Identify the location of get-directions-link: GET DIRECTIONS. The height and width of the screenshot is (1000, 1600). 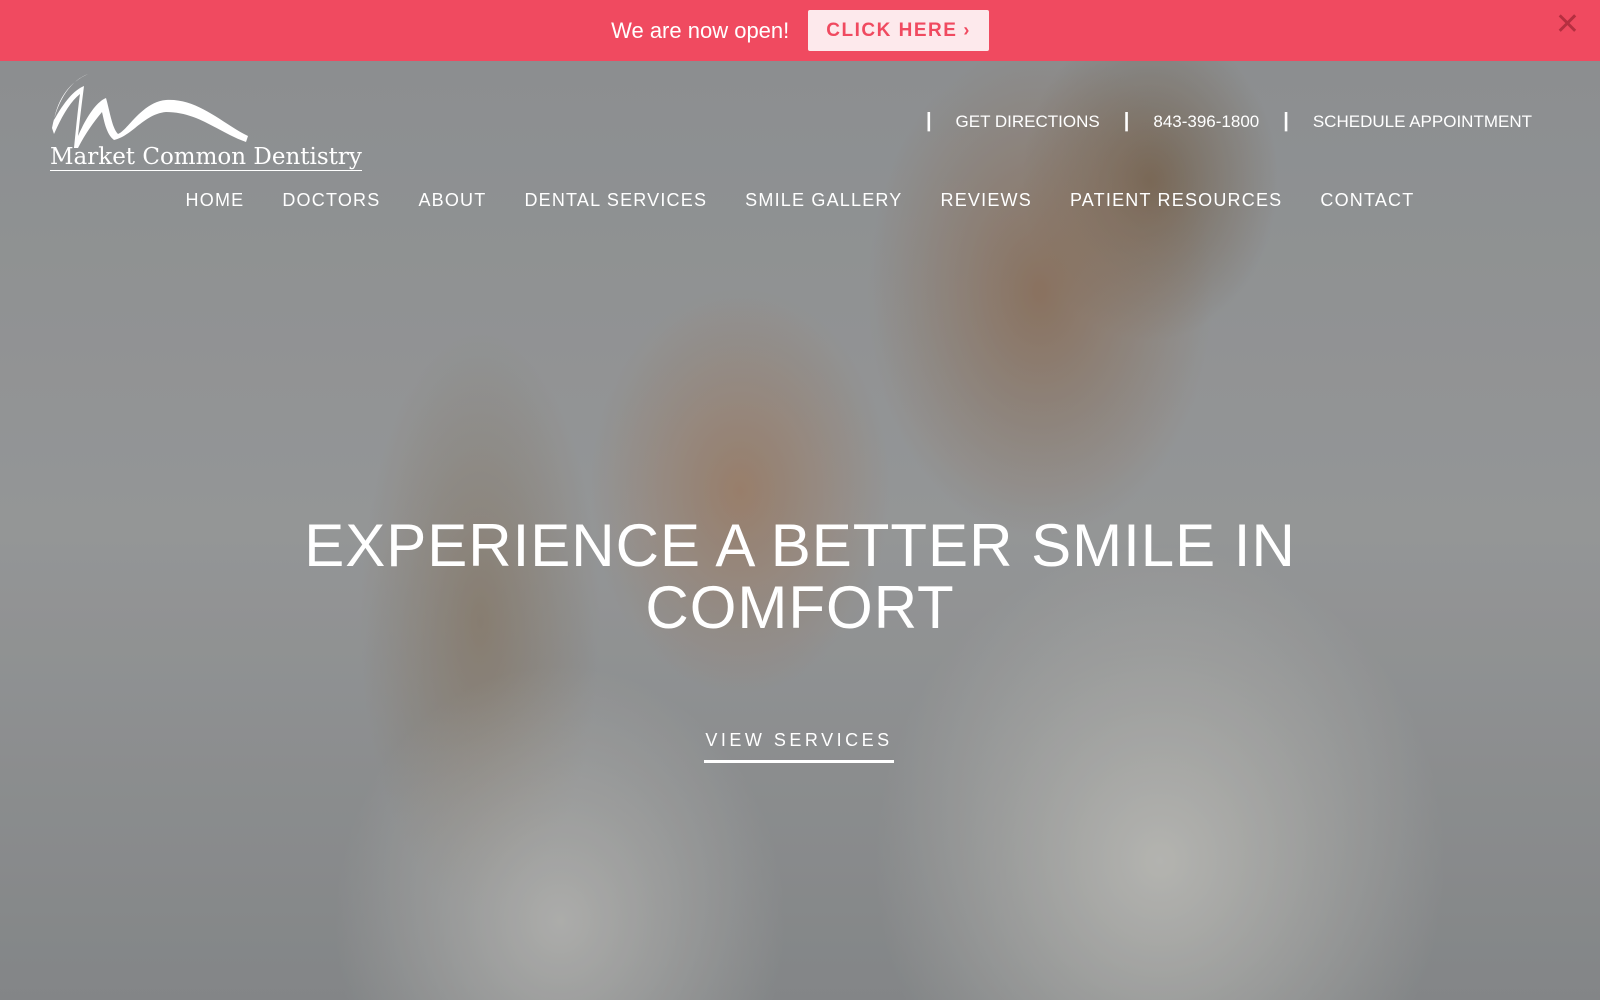
(1028, 122).